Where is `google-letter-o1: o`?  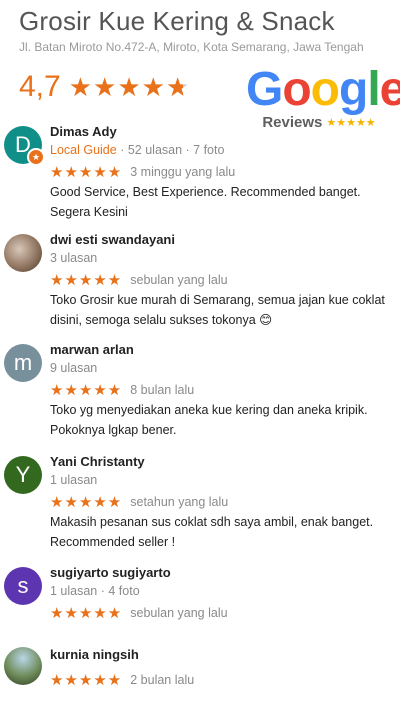 google-letter-o1: o is located at coordinates (296, 89).